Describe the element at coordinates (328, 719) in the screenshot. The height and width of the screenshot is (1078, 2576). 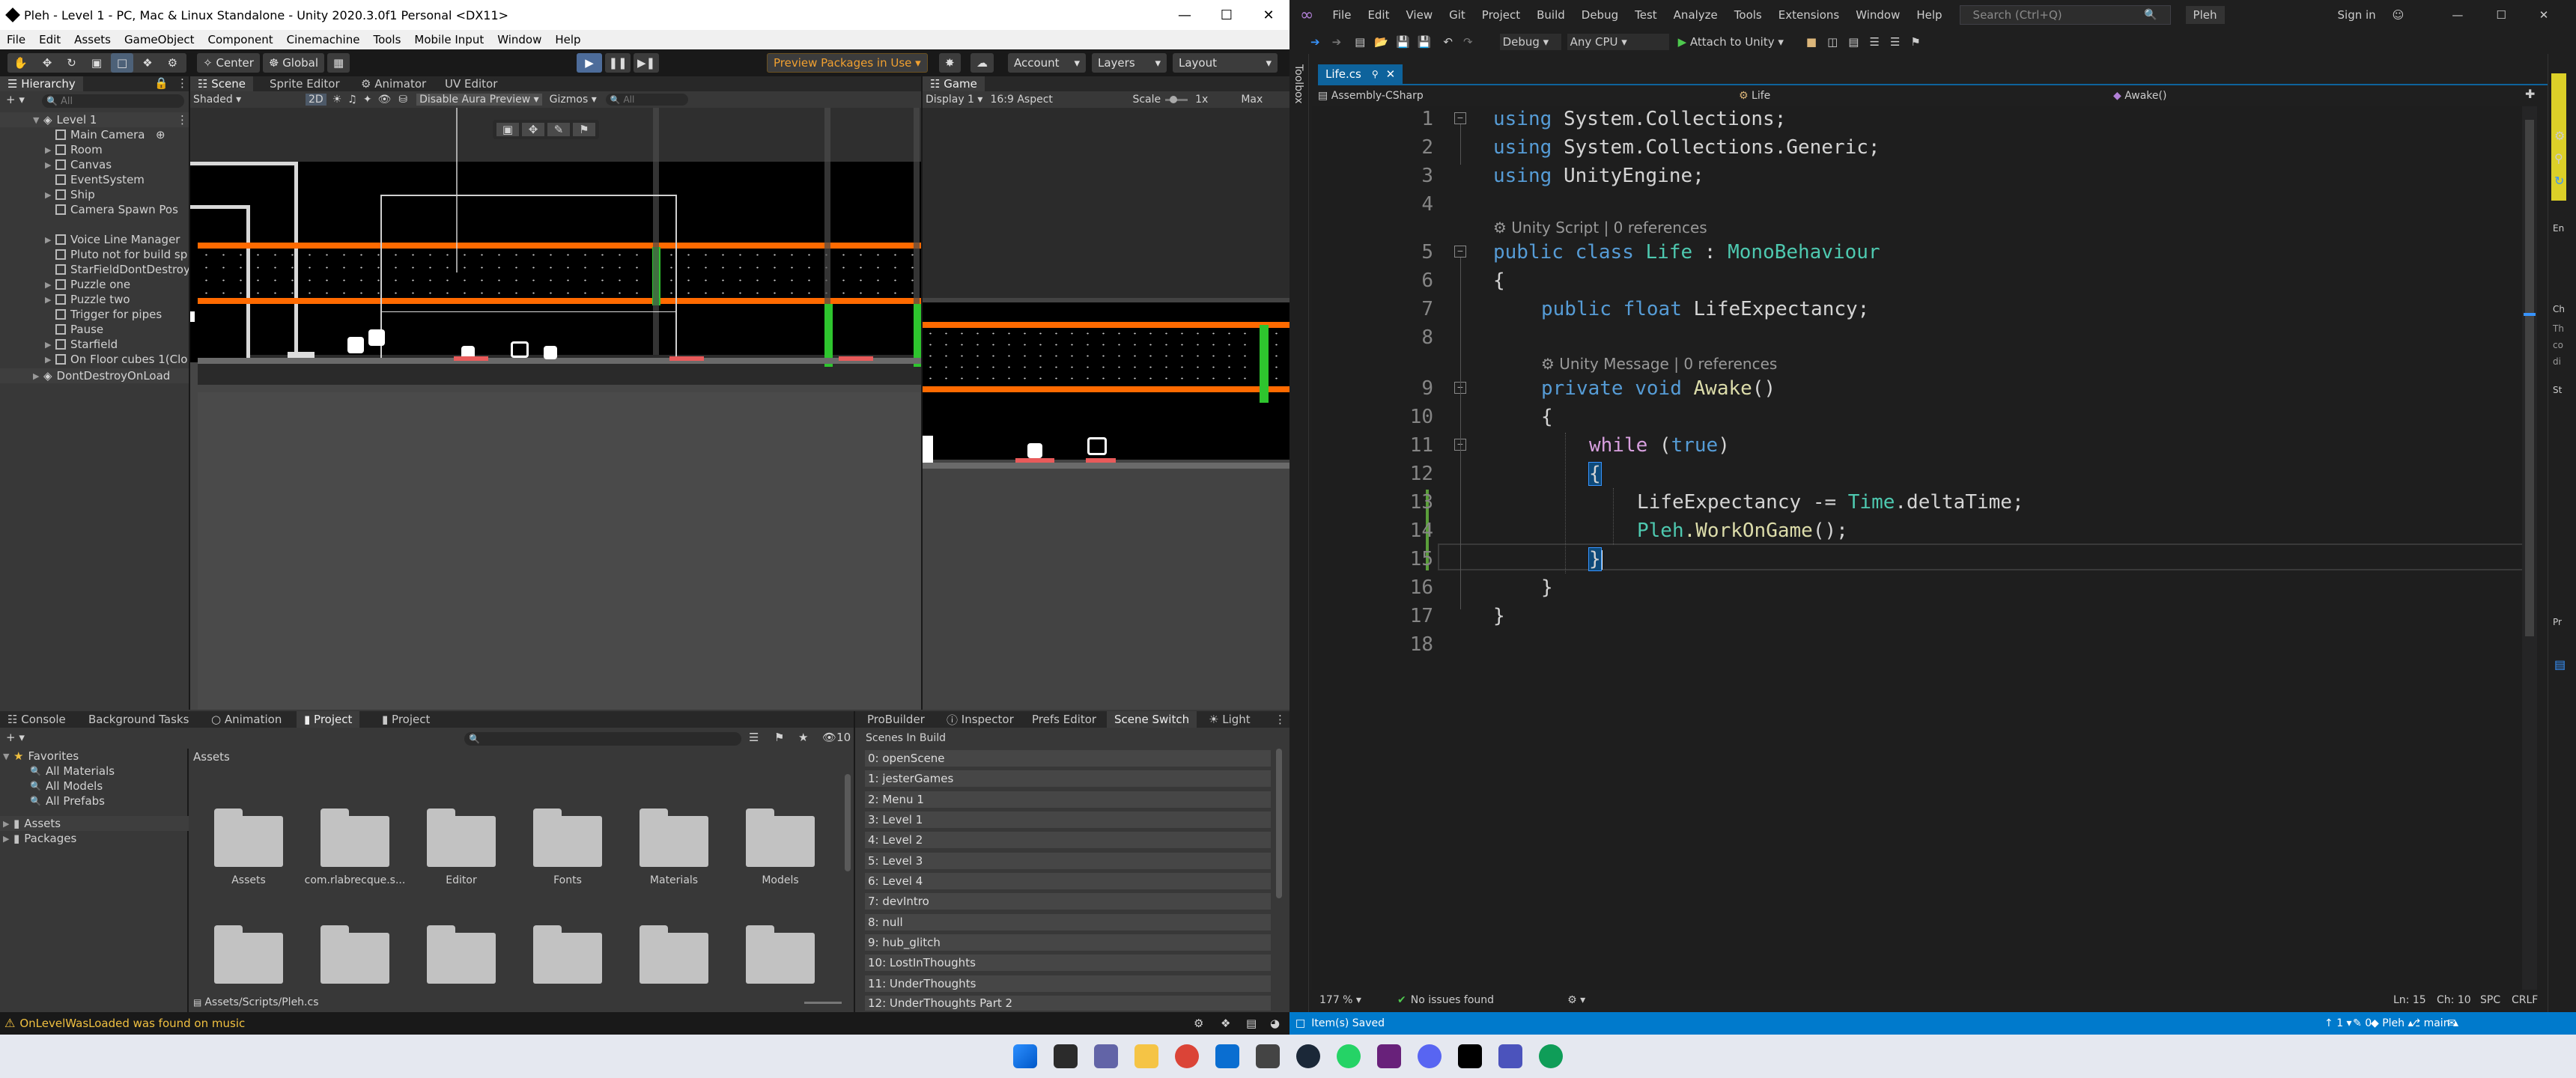
I see `tab-project: ▮ Project` at that location.